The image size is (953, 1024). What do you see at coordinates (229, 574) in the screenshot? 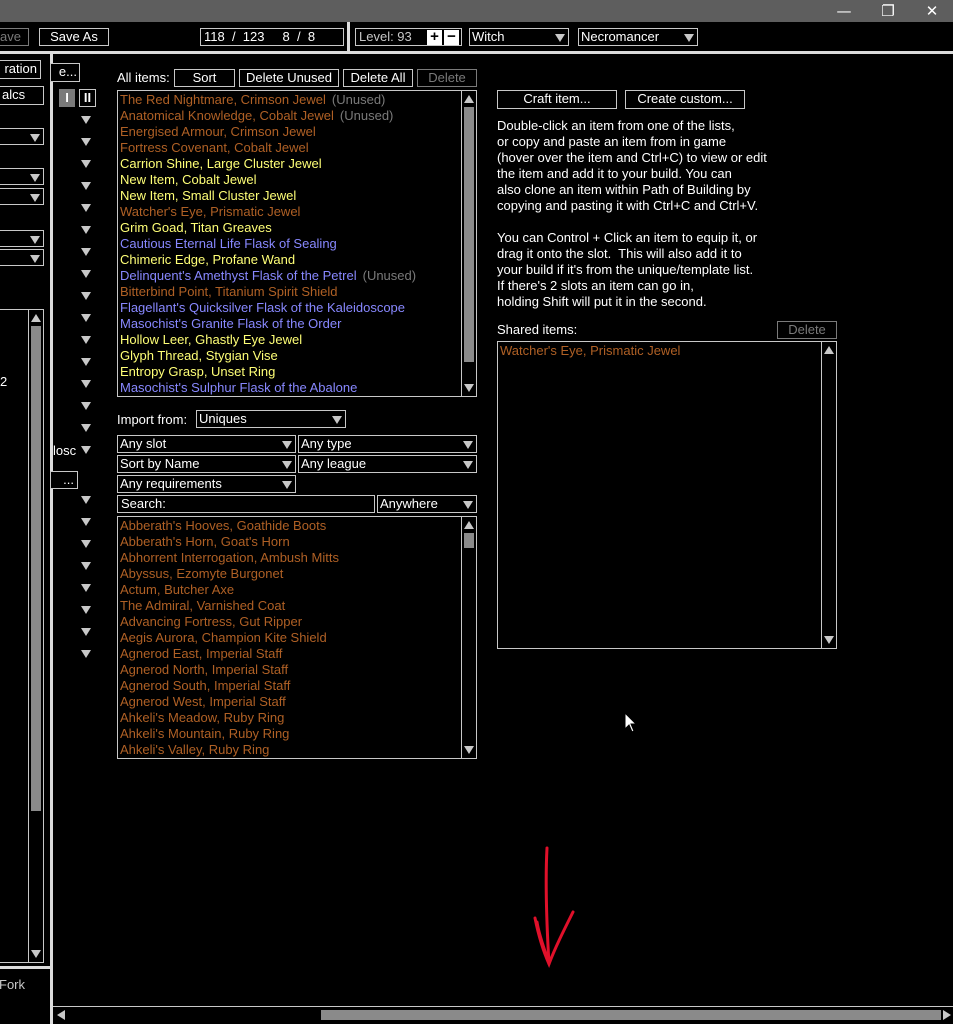
I see `list-item: Abyssus, Ezomyte Burgonet` at bounding box center [229, 574].